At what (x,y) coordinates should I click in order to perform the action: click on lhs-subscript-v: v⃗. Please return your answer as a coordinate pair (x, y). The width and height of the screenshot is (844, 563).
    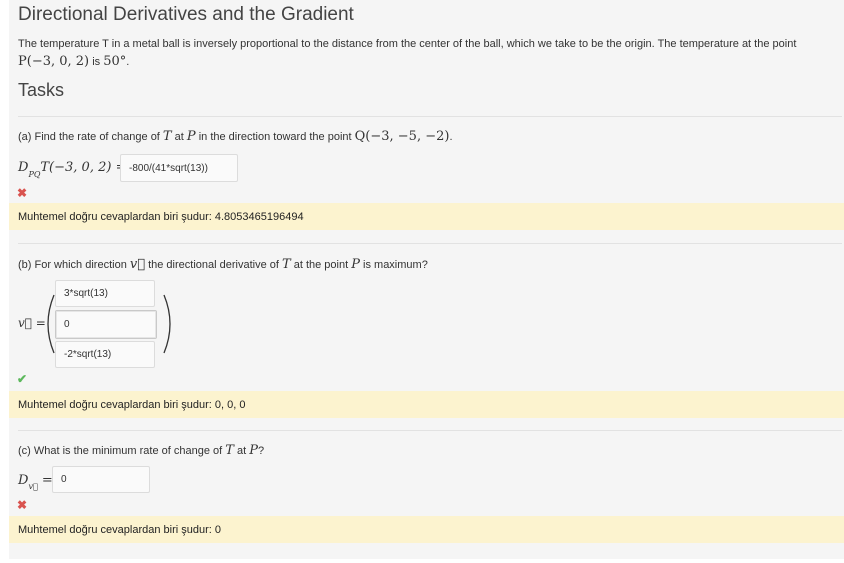
    Looking at the image, I should click on (33, 486).